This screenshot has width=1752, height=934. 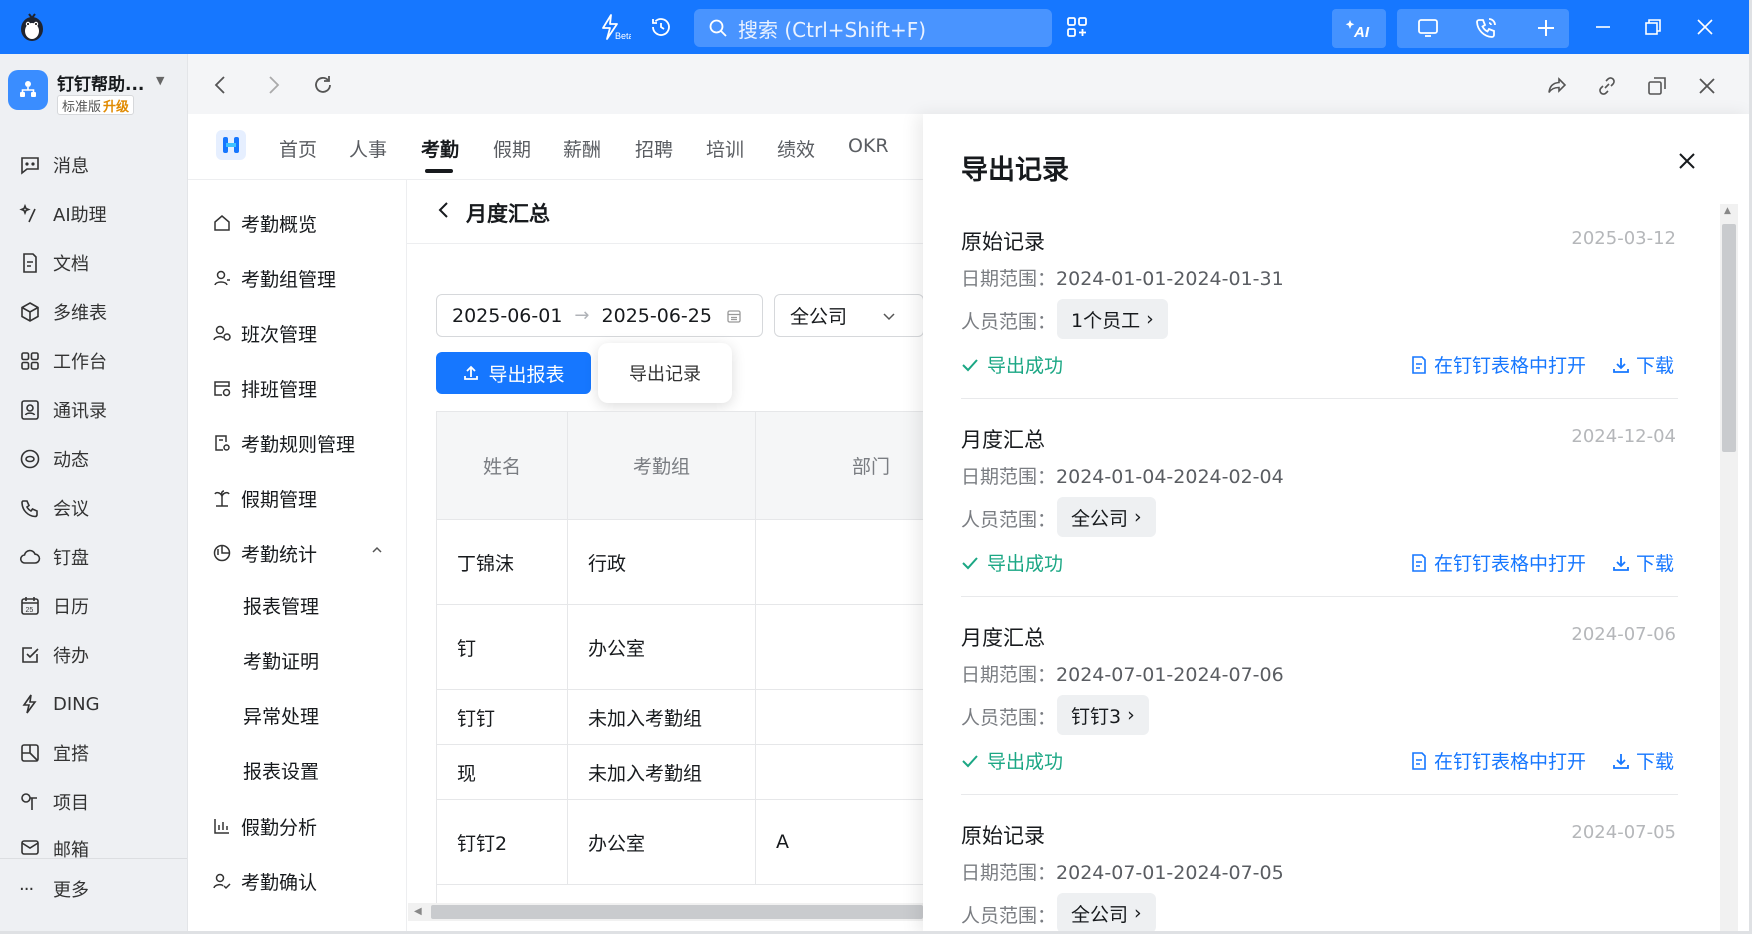 What do you see at coordinates (661, 27) in the screenshot?
I see `history-icon` at bounding box center [661, 27].